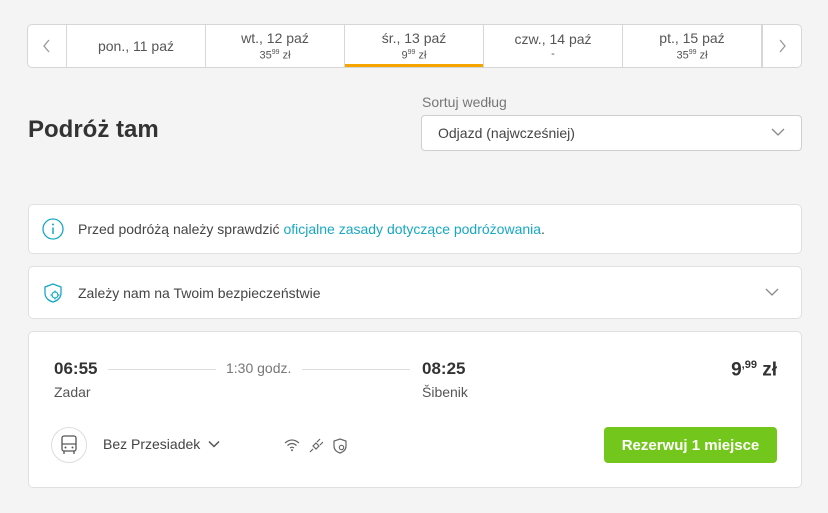 The height and width of the screenshot is (513, 828). I want to click on info-icon, so click(53, 229).